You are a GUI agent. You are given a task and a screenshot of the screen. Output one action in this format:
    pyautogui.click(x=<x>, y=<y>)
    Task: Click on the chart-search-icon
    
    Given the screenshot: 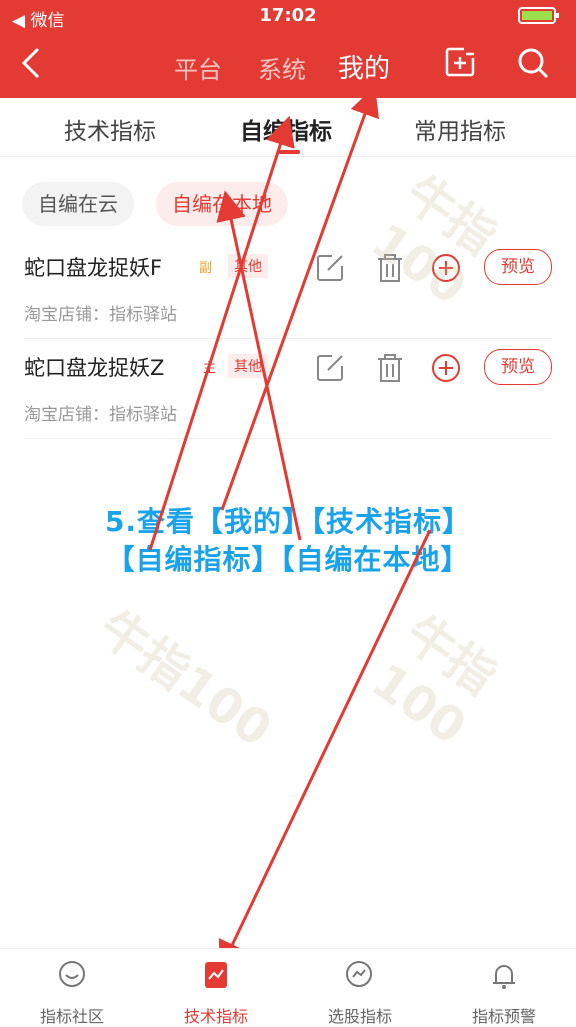 What is the action you would take?
    pyautogui.click(x=359, y=974)
    